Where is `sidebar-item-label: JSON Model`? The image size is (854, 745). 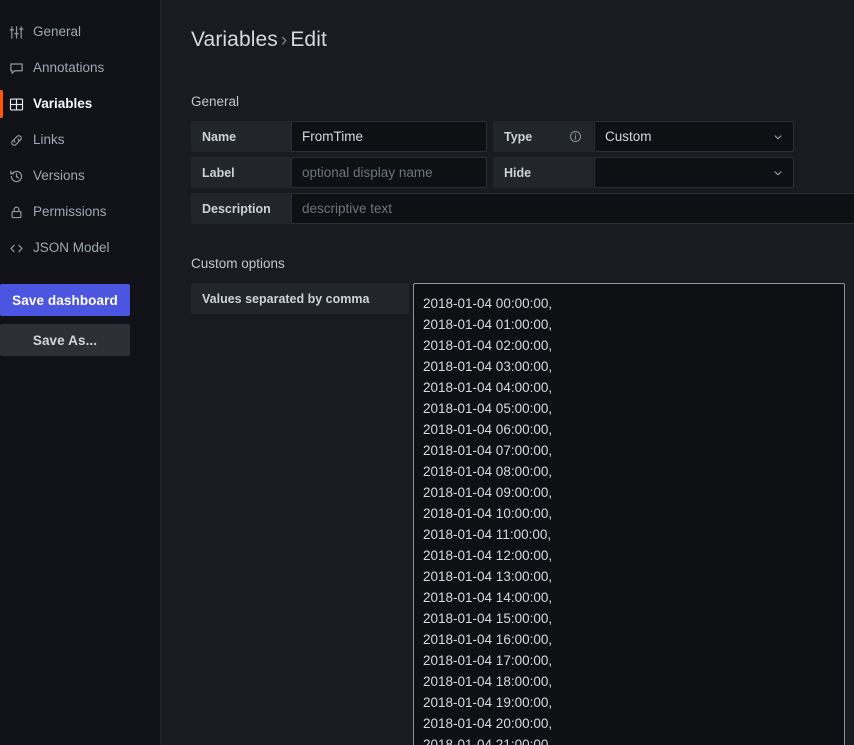
sidebar-item-label: JSON Model is located at coordinates (71, 248).